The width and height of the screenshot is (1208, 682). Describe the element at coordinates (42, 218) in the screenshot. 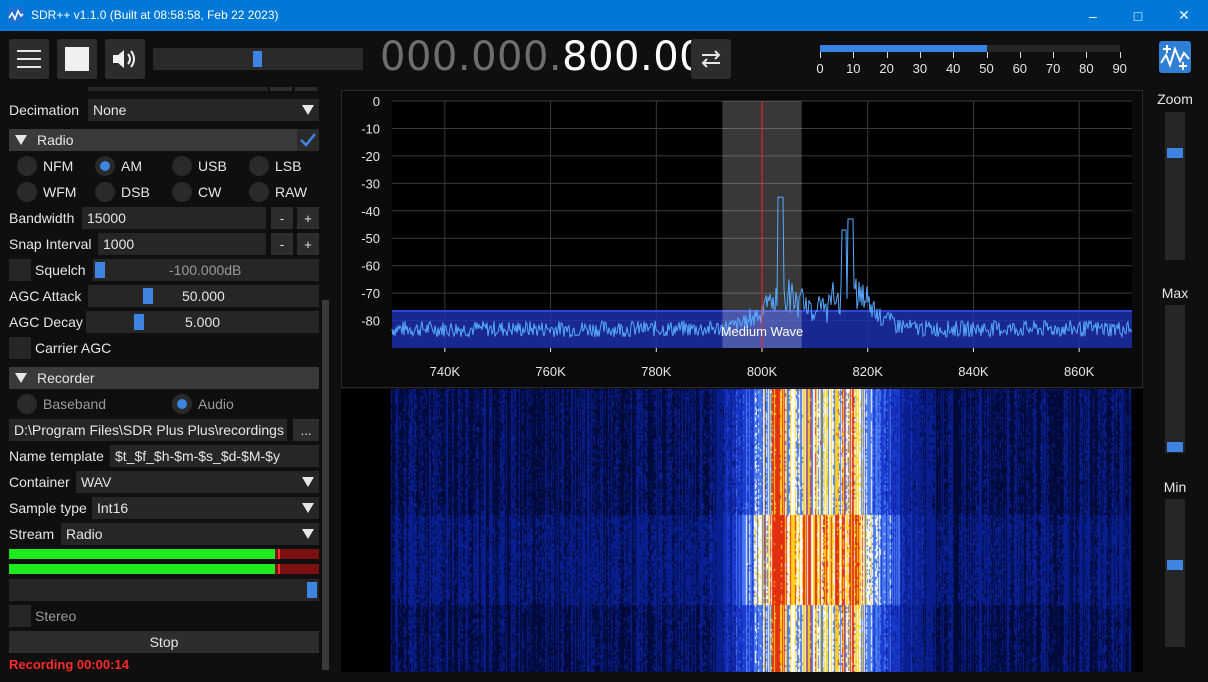

I see `bandwidth-label: Bandwidth` at that location.